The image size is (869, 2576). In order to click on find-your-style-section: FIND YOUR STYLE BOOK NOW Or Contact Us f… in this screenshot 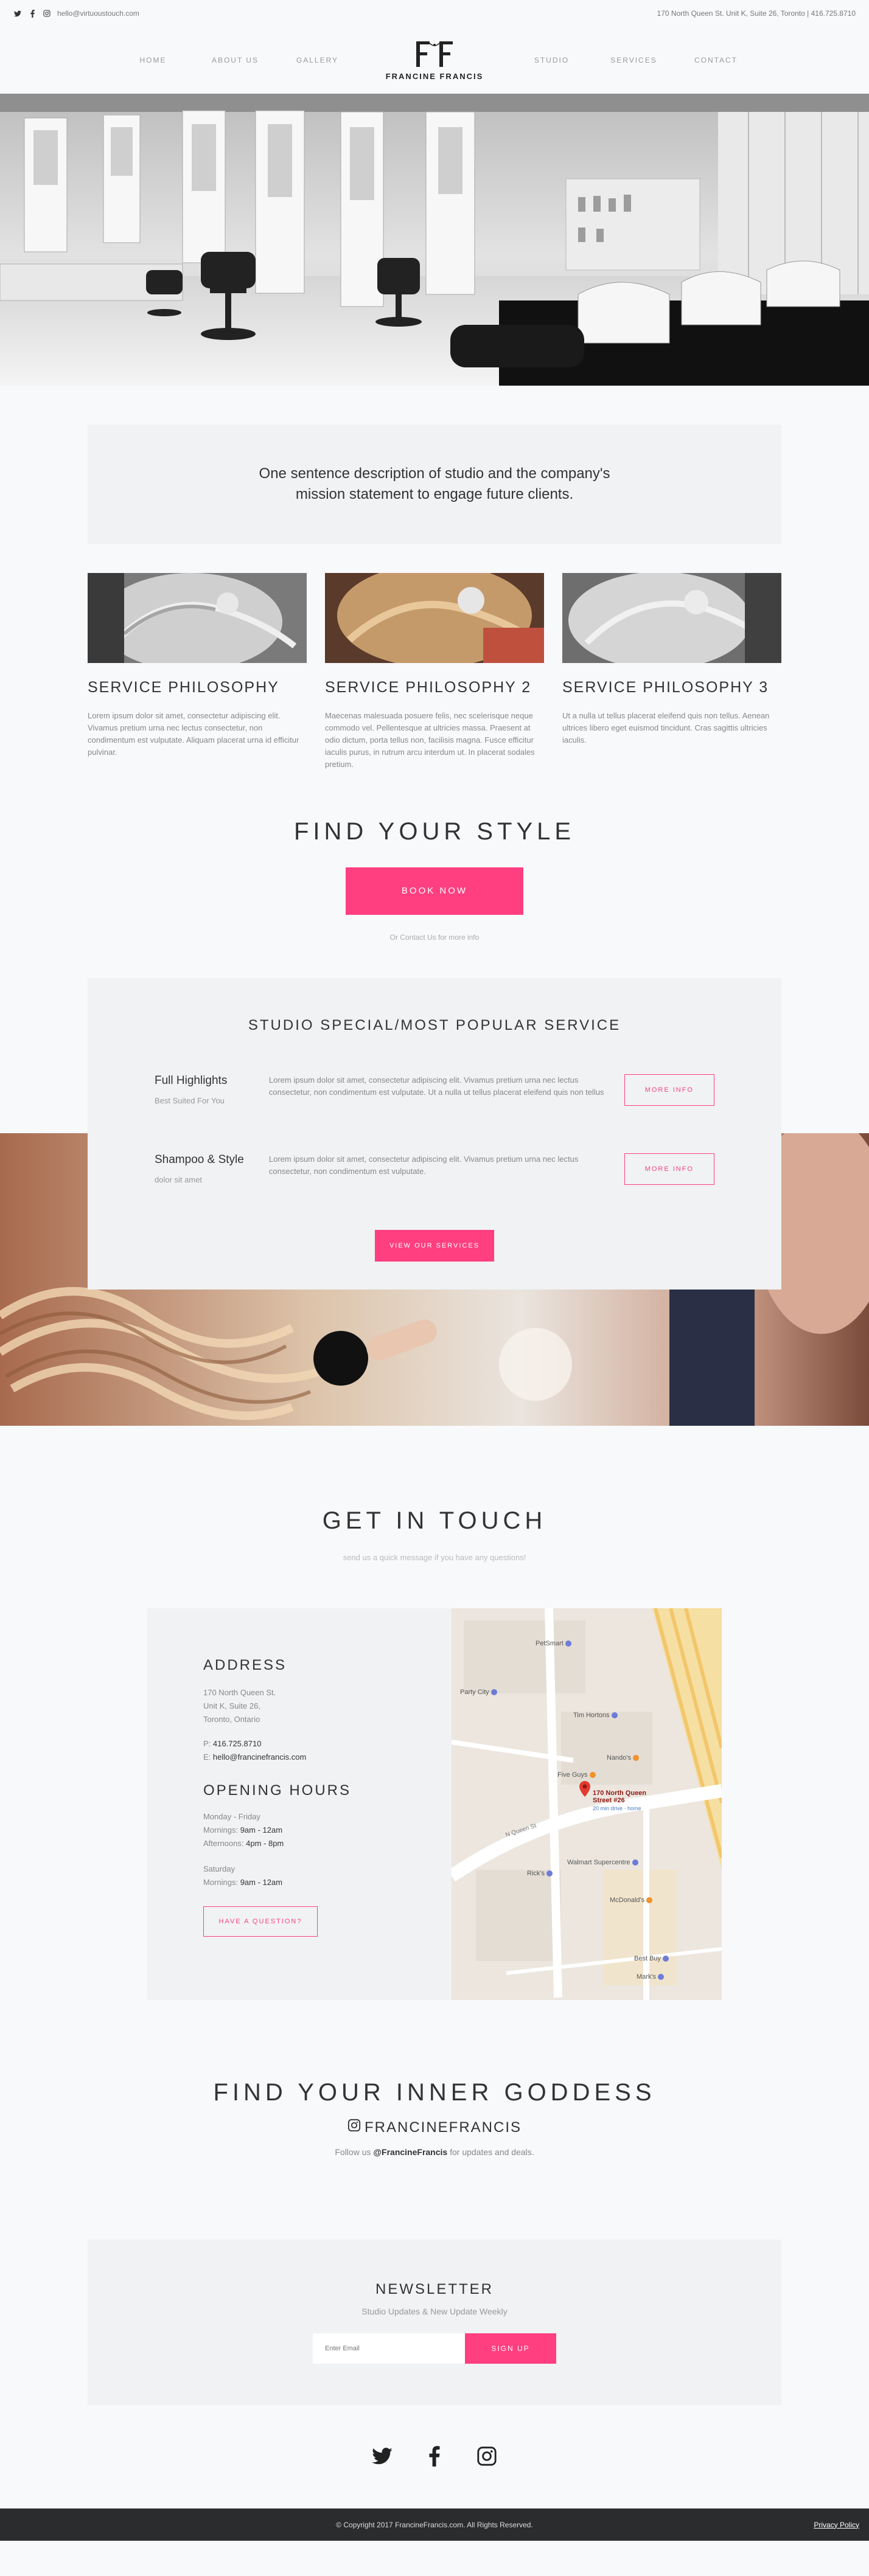, I will do `click(434, 880)`.